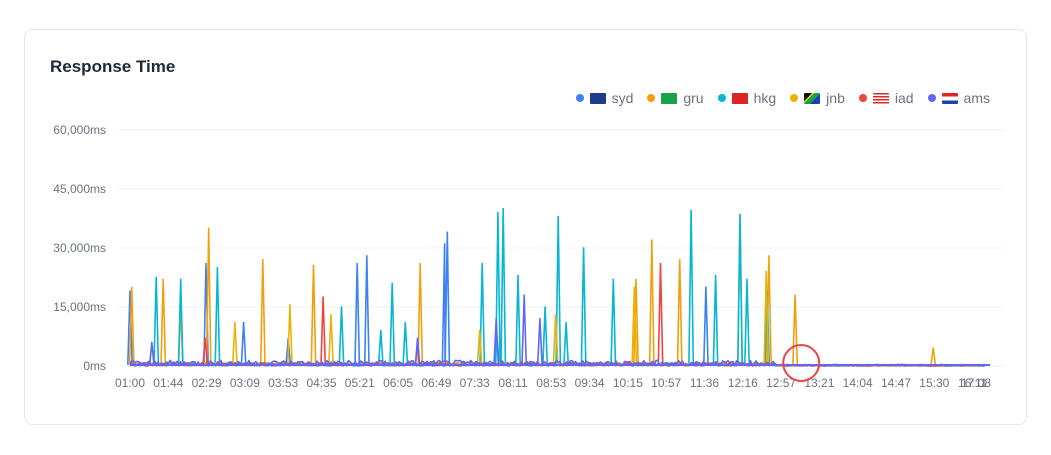  What do you see at coordinates (743, 383) in the screenshot?
I see `x-tick-label: 12:16` at bounding box center [743, 383].